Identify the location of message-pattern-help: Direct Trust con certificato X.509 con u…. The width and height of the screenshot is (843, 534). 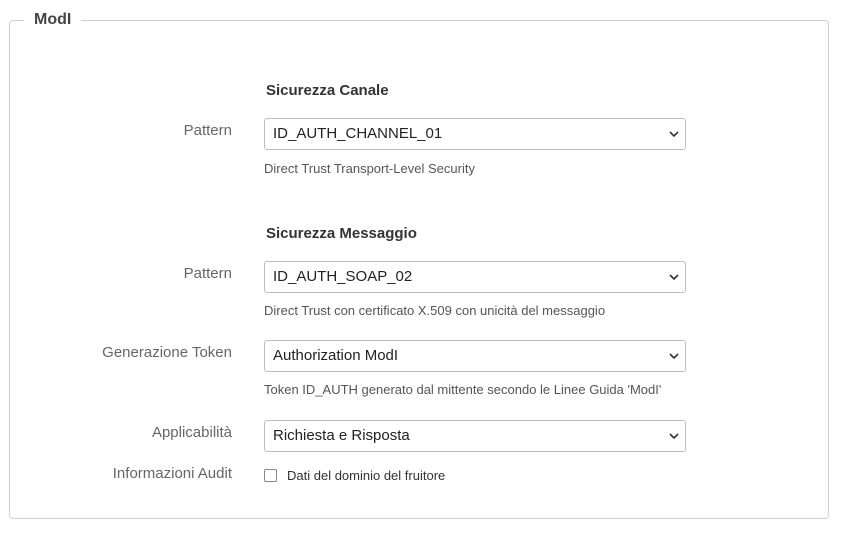
(435, 310).